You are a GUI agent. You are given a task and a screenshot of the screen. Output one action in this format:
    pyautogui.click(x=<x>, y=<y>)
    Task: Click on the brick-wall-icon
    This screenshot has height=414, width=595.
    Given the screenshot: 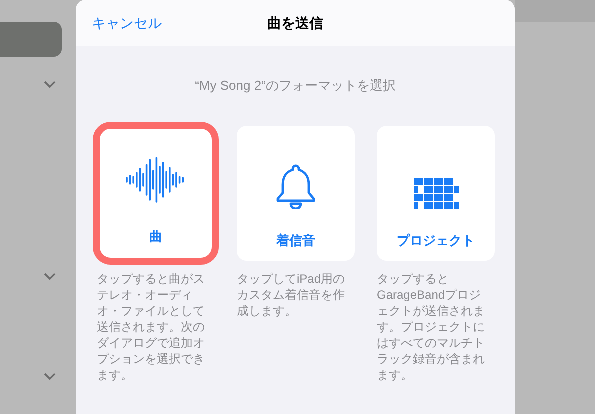 What is the action you would take?
    pyautogui.click(x=436, y=193)
    